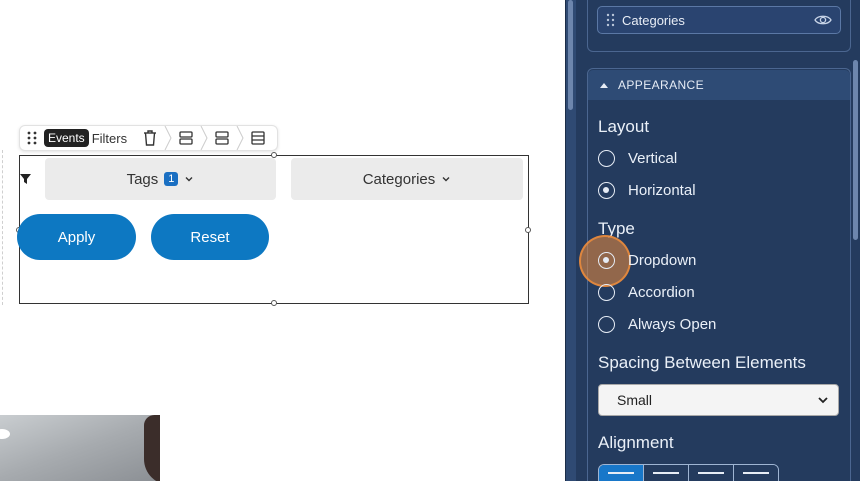 The height and width of the screenshot is (481, 860). I want to click on reset-button: Reset, so click(210, 237).